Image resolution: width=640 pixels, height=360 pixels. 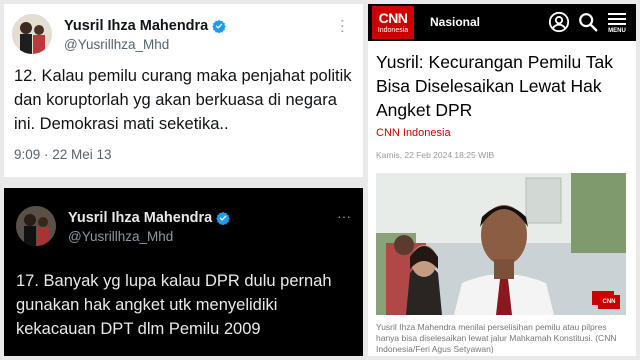 I want to click on photo-watermark: CNN, so click(x=609, y=302).